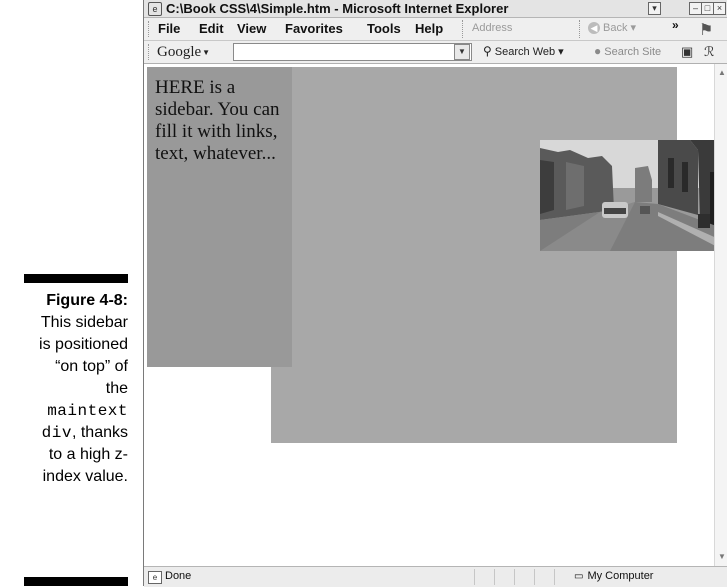 This screenshot has height=587, width=727. I want to click on caption-line: , thanks, so click(99, 432).